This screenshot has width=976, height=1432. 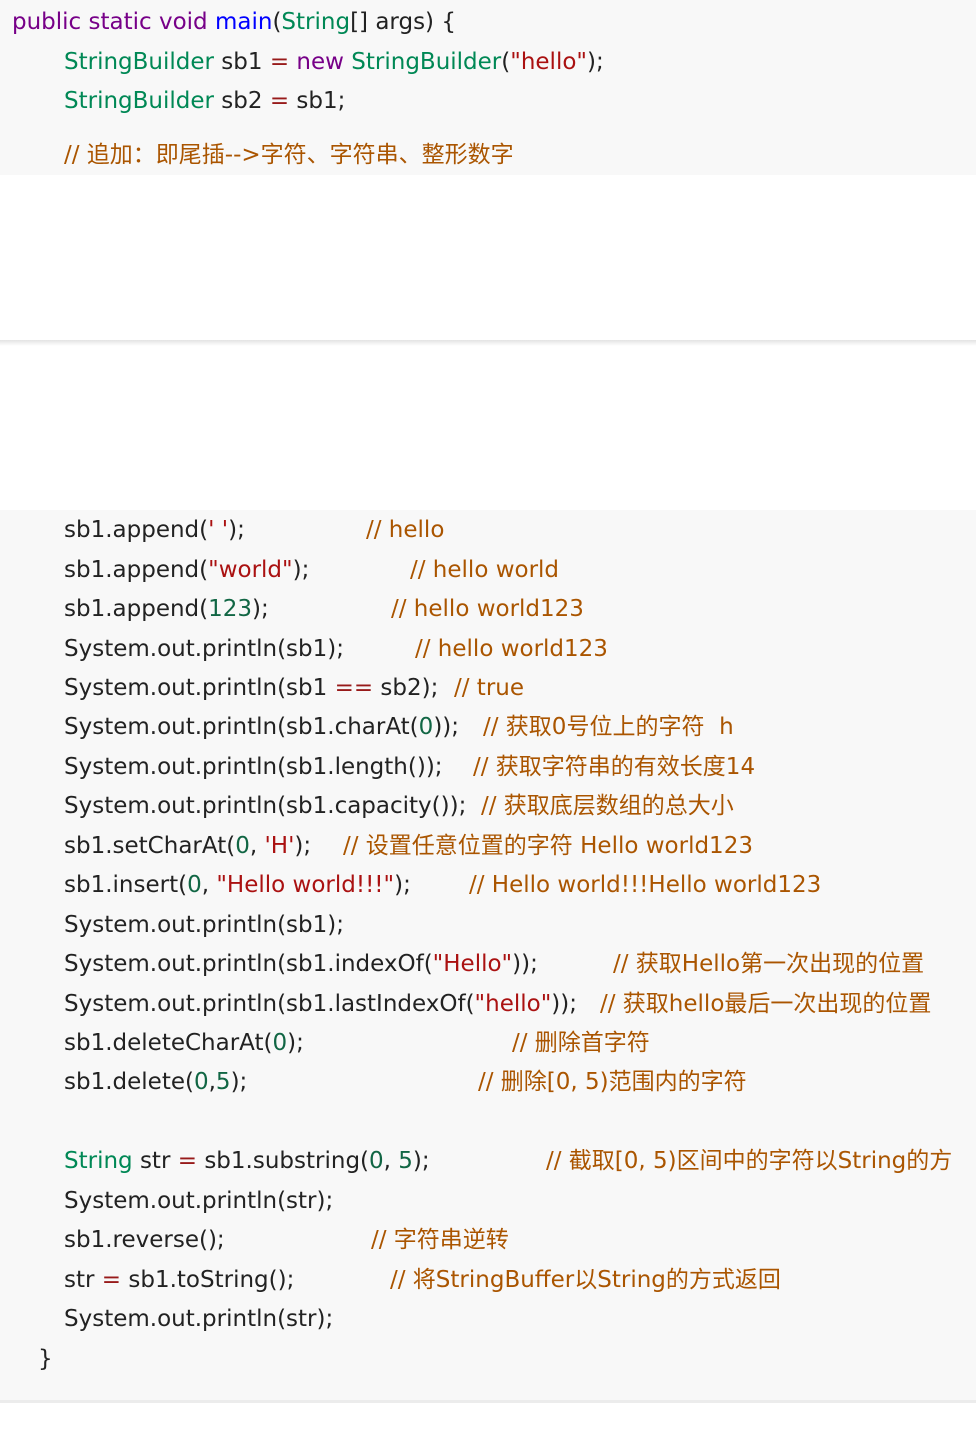 What do you see at coordinates (316, 22) in the screenshot?
I see `code-token: String` at bounding box center [316, 22].